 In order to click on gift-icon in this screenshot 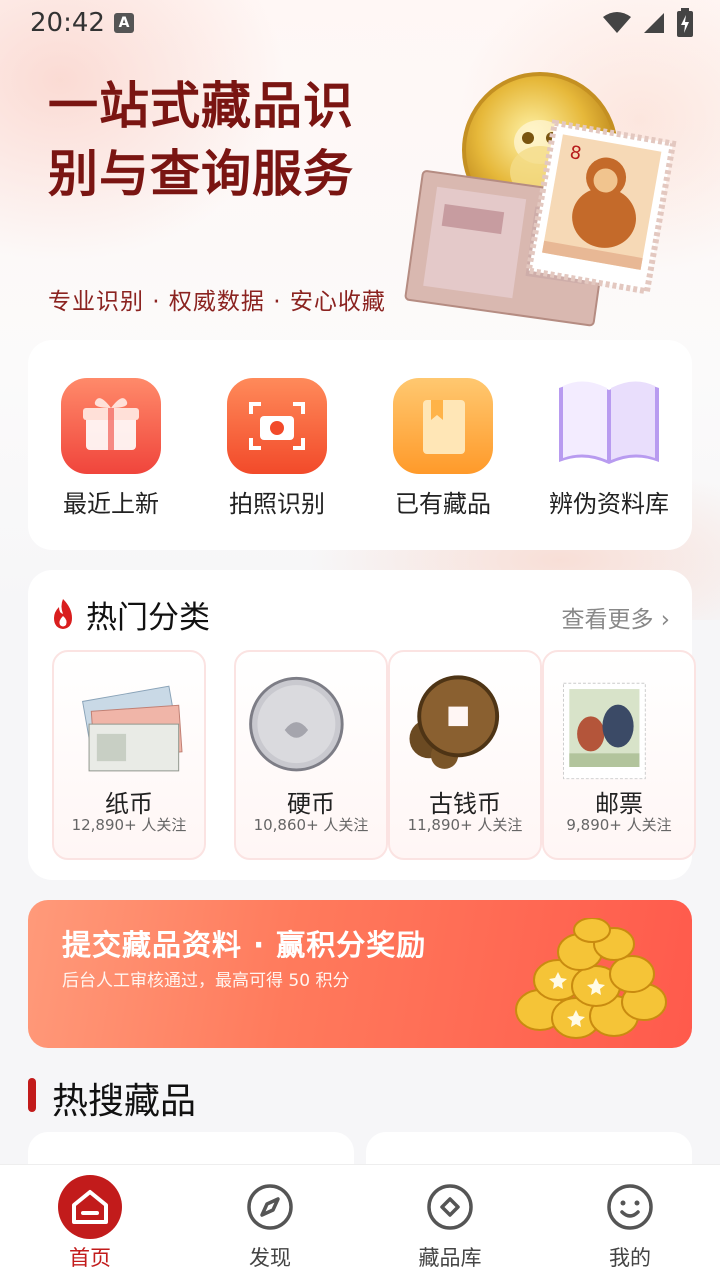, I will do `click(111, 426)`.